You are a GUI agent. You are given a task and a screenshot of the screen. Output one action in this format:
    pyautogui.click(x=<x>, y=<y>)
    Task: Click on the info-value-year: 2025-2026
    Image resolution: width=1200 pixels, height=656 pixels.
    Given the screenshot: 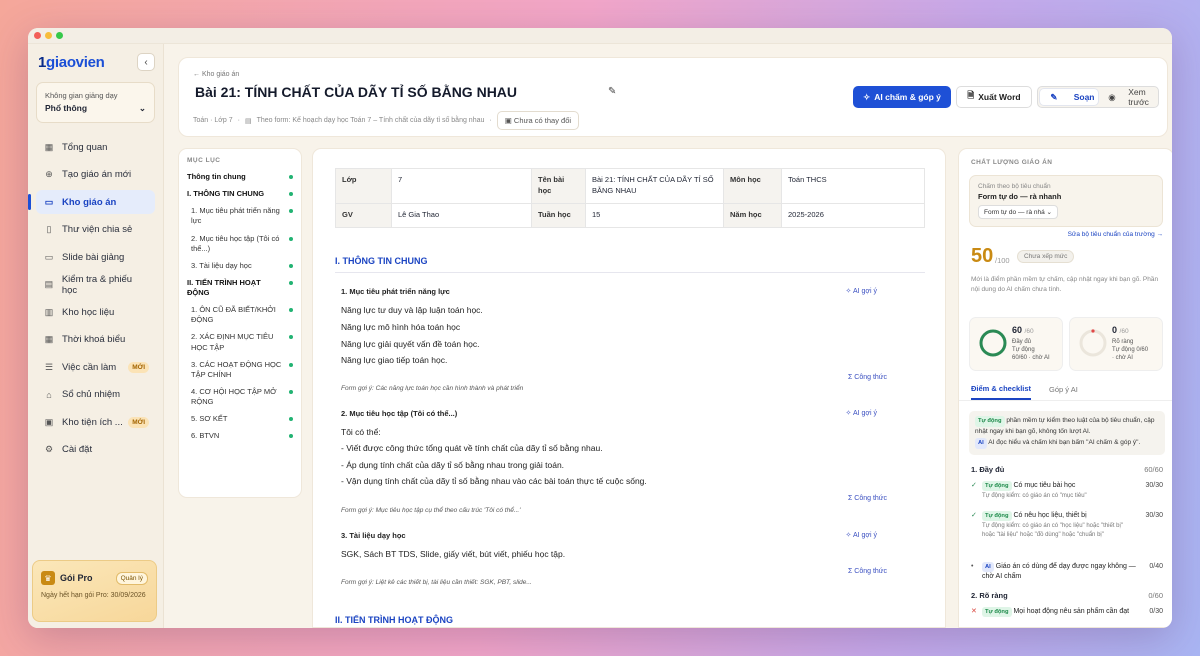 What is the action you would take?
    pyautogui.click(x=853, y=215)
    